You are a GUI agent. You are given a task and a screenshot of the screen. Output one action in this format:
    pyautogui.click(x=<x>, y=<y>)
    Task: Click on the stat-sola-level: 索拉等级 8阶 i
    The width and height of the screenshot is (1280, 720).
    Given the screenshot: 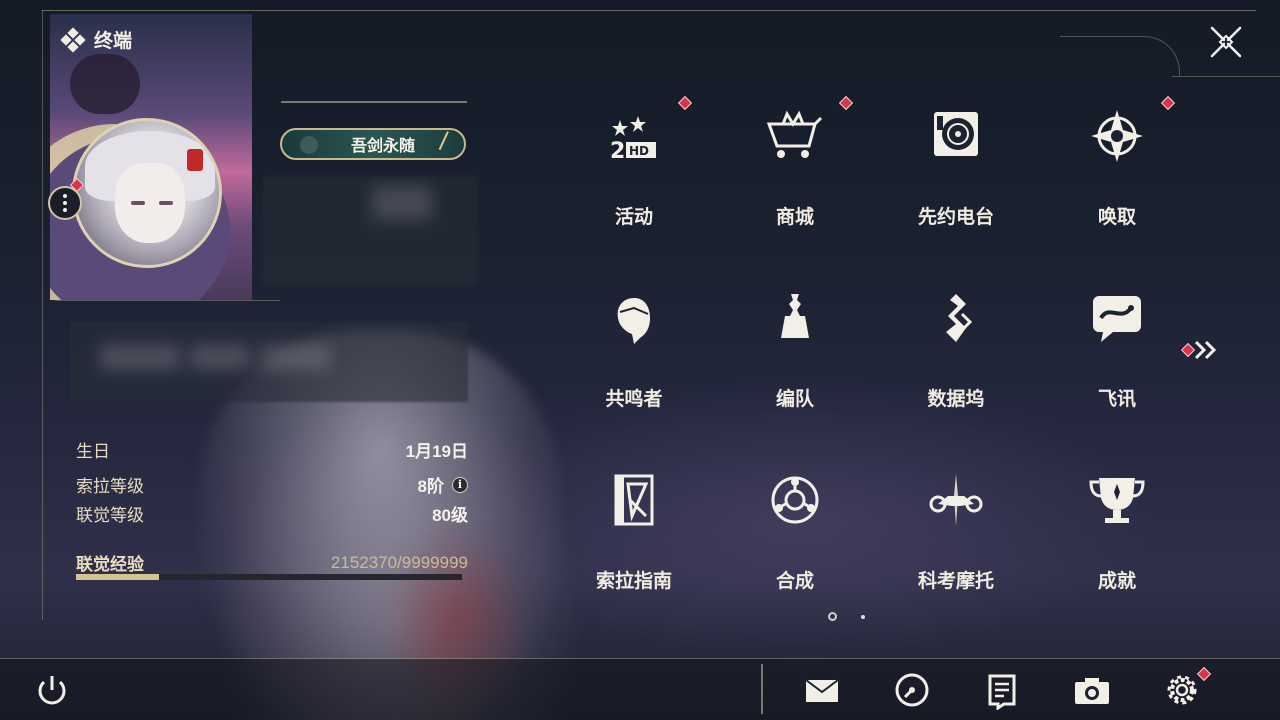 What is the action you would take?
    pyautogui.click(x=272, y=484)
    